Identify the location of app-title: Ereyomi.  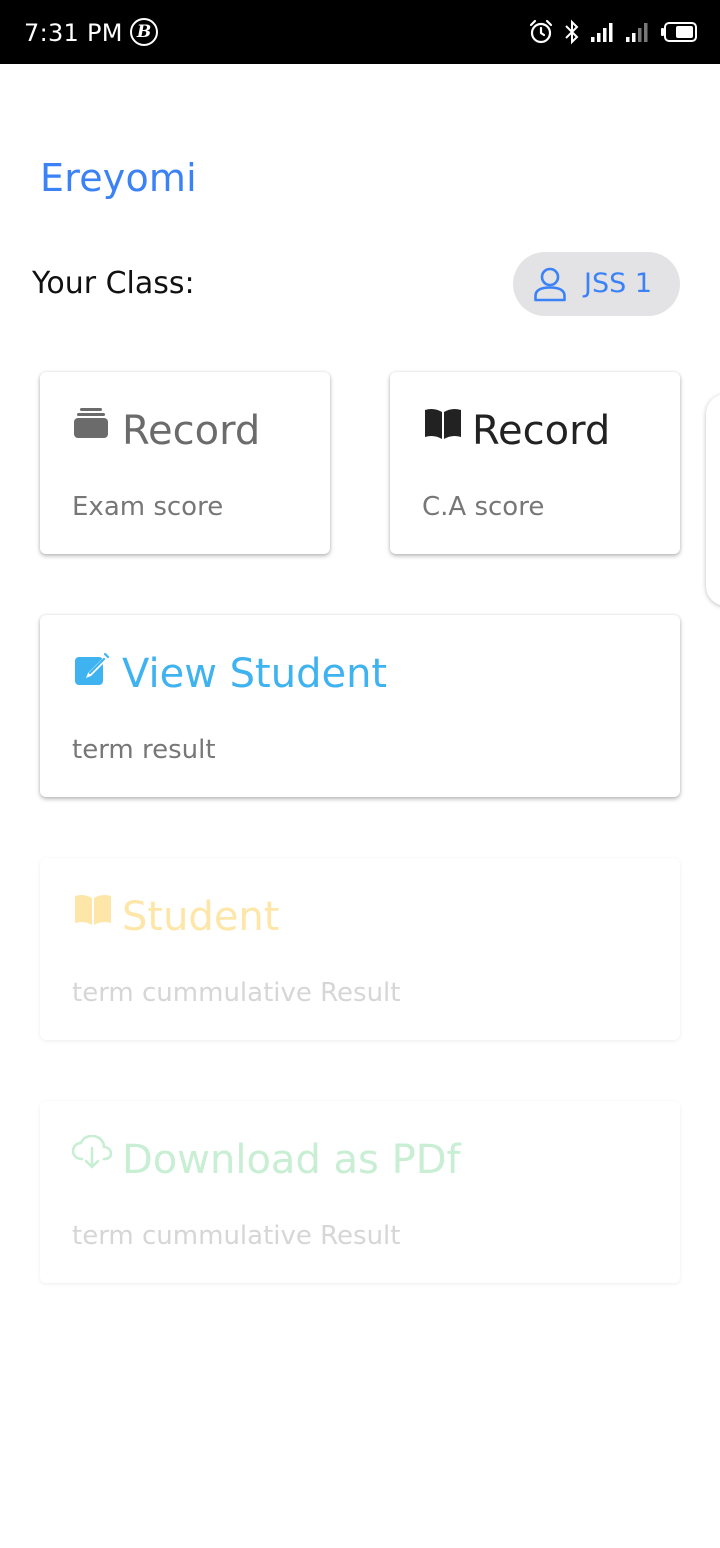
(118, 178).